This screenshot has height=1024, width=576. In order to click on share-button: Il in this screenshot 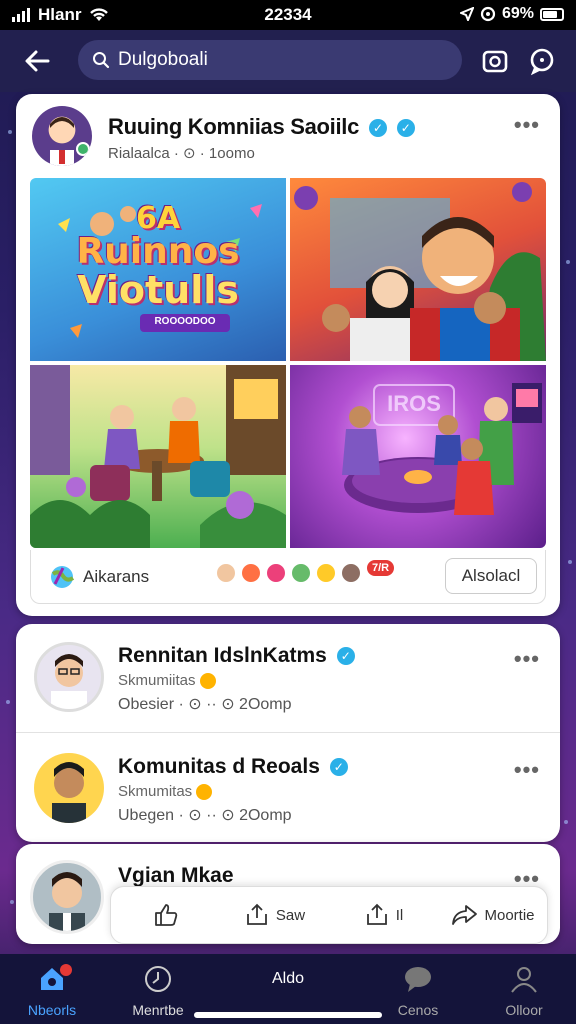, I will do `click(383, 915)`.